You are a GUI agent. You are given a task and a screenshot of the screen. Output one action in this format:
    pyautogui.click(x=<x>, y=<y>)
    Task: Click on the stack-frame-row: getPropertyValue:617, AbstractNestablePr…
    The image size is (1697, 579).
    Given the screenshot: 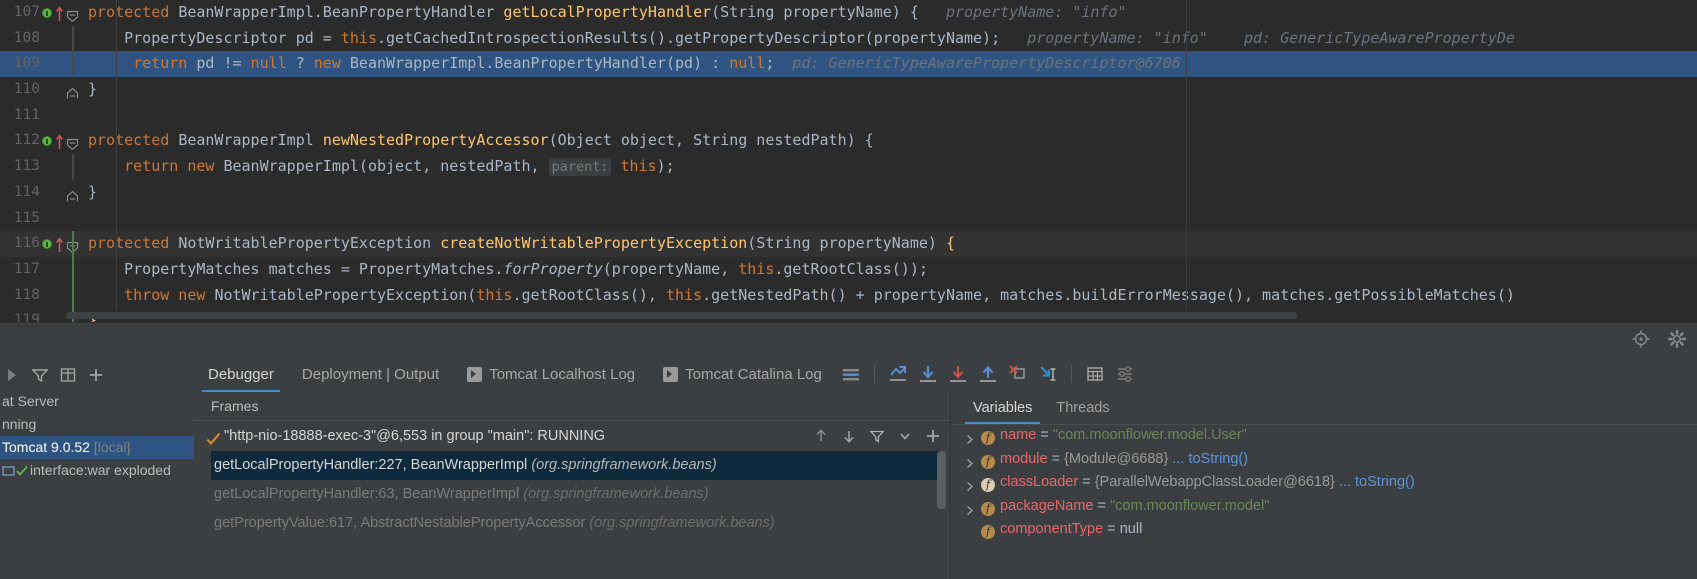 What is the action you would take?
    pyautogui.click(x=576, y=523)
    